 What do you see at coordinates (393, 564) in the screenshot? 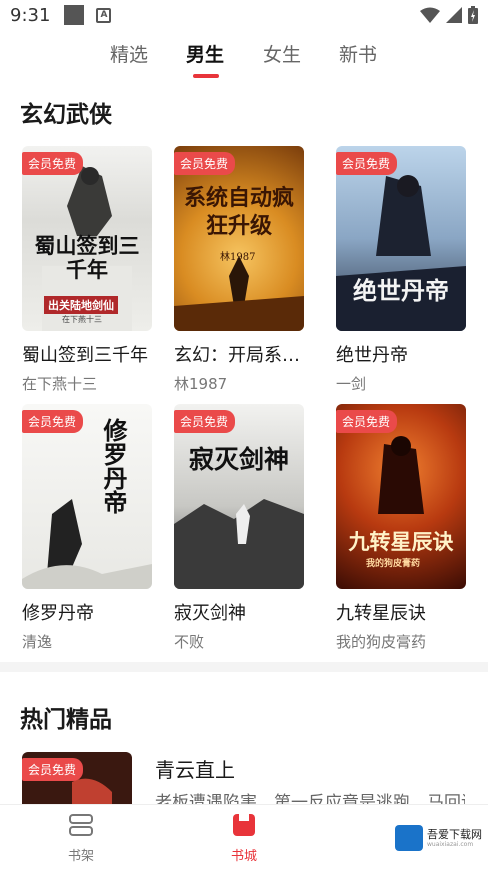
I see `cover-byline-text: 我的狗皮膏药` at bounding box center [393, 564].